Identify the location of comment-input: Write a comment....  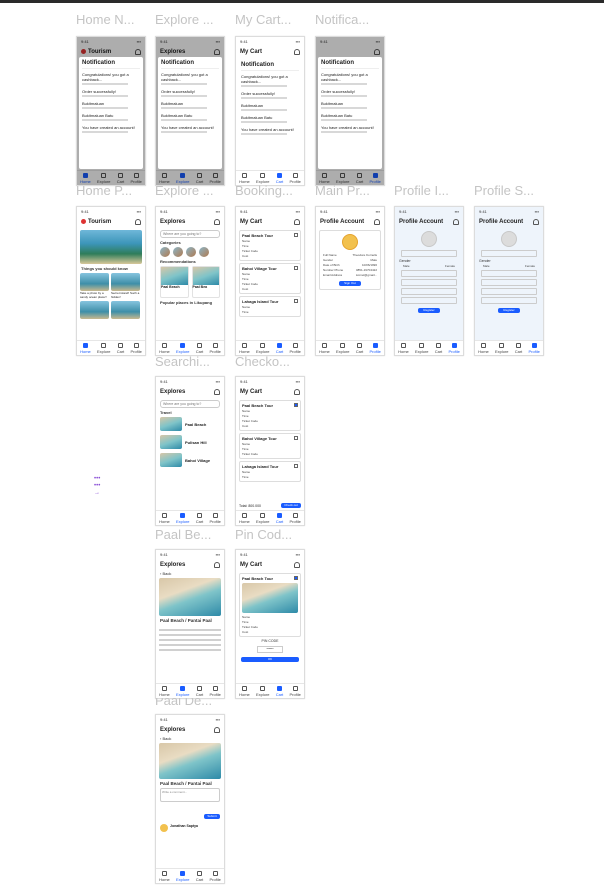
(190, 795).